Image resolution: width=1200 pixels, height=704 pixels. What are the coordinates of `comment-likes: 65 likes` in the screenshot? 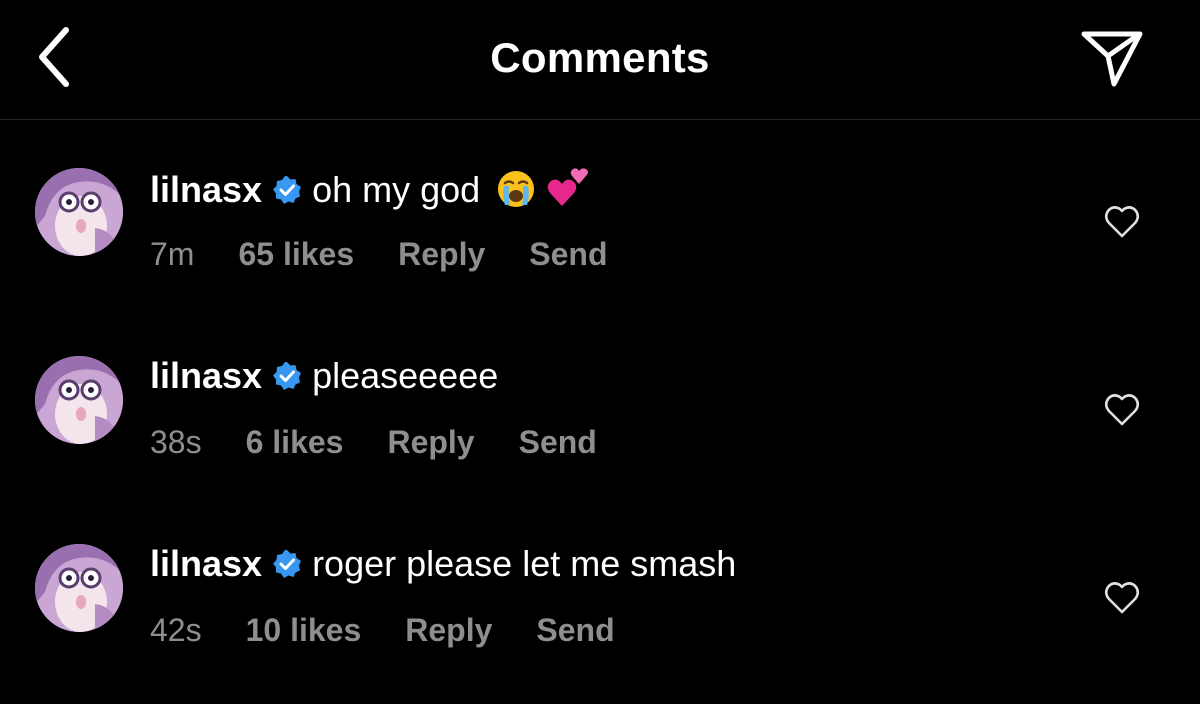 It's located at (296, 254).